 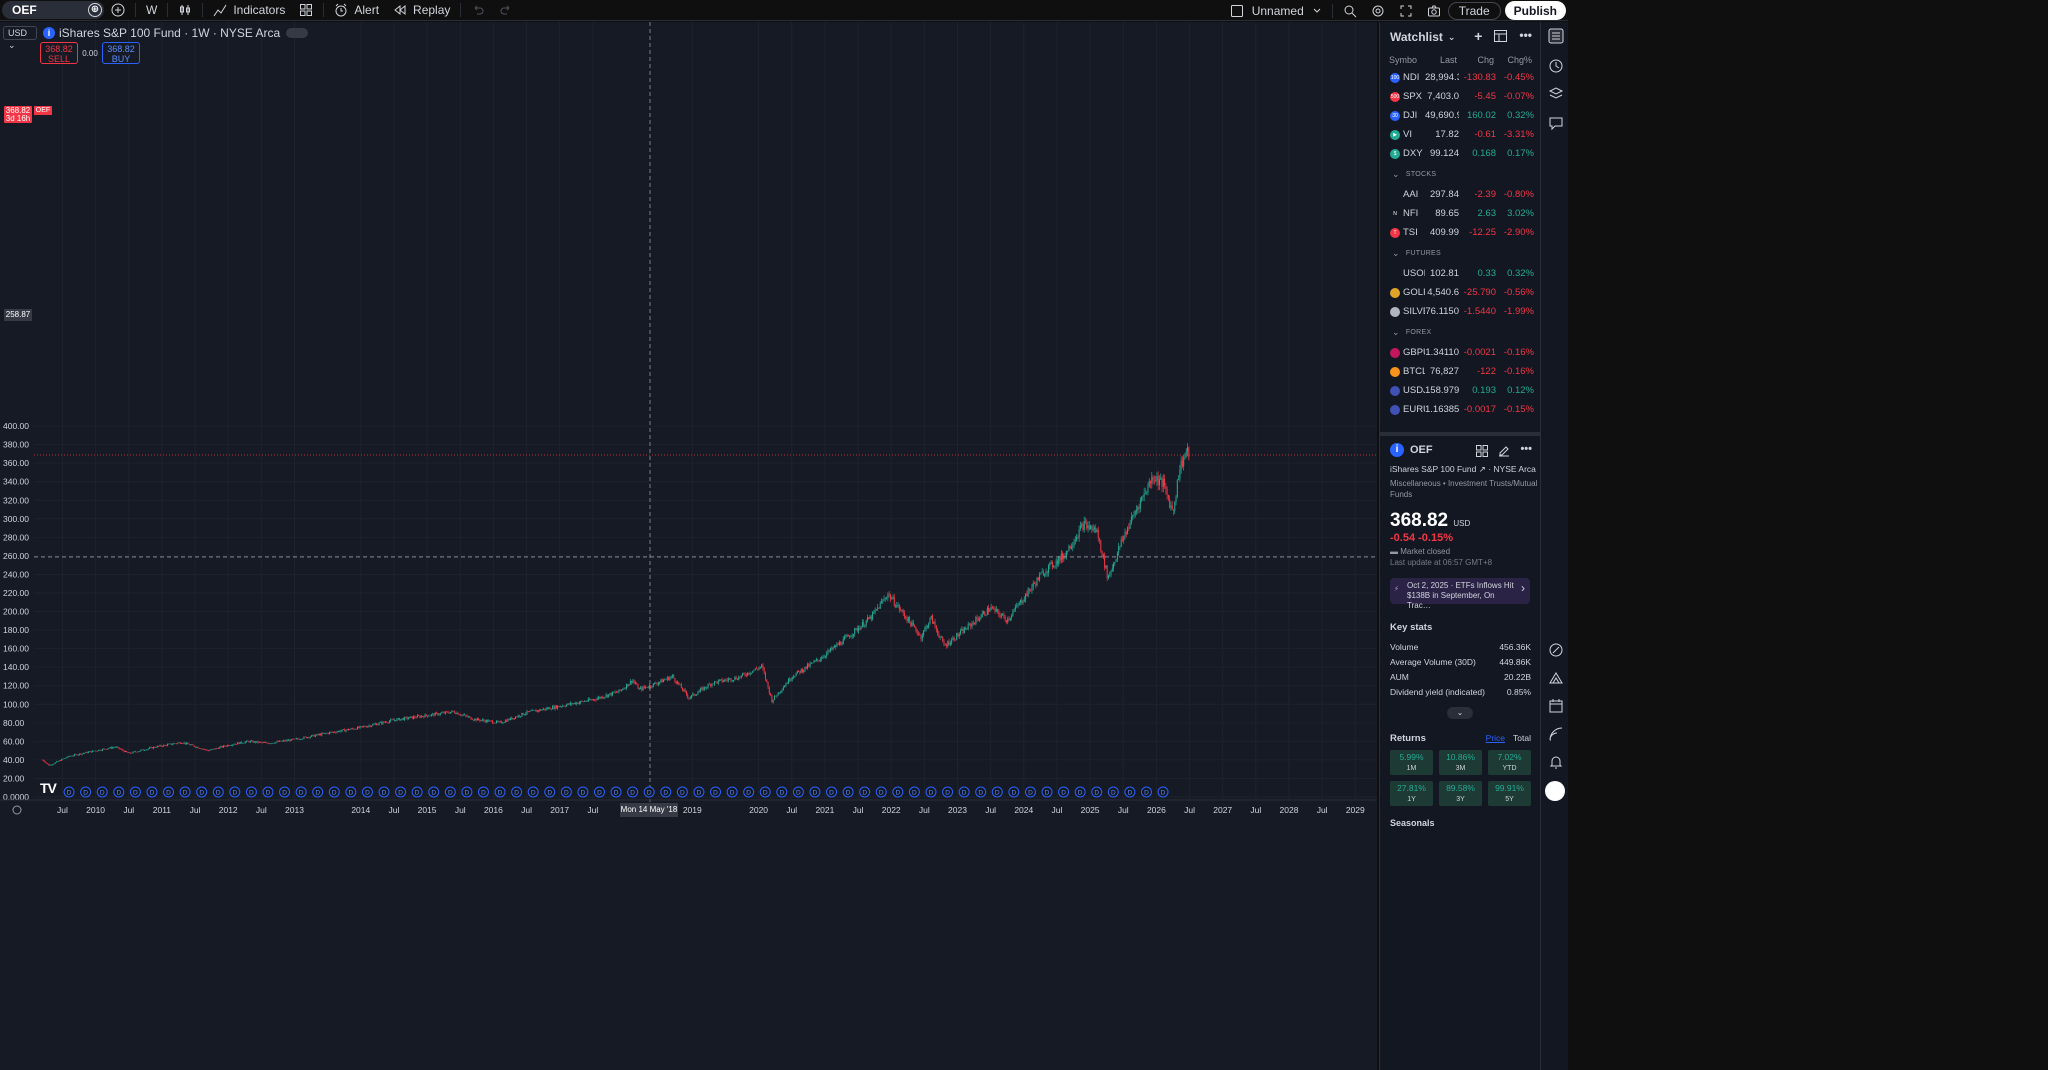 What do you see at coordinates (1460, 253) in the screenshot?
I see `watchlist-section-header: FUTURES` at bounding box center [1460, 253].